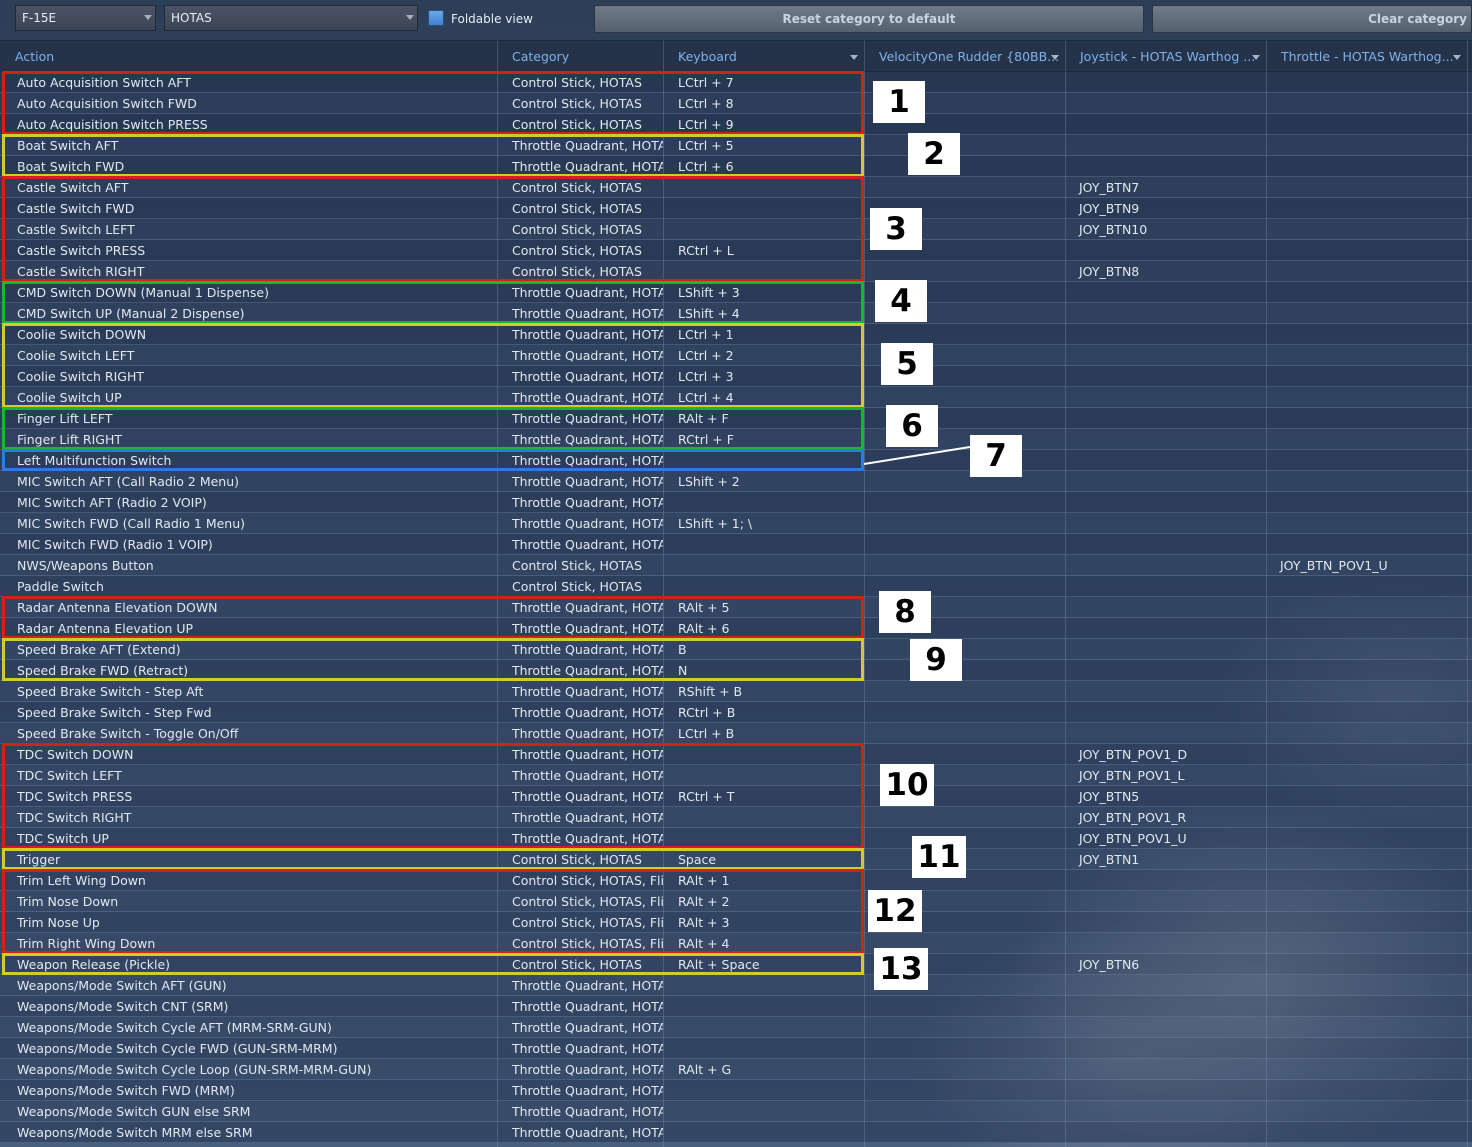 The height and width of the screenshot is (1147, 1472). Describe the element at coordinates (763, 82) in the screenshot. I see `keyboard-binding-cell: LCtrl + 7` at that location.